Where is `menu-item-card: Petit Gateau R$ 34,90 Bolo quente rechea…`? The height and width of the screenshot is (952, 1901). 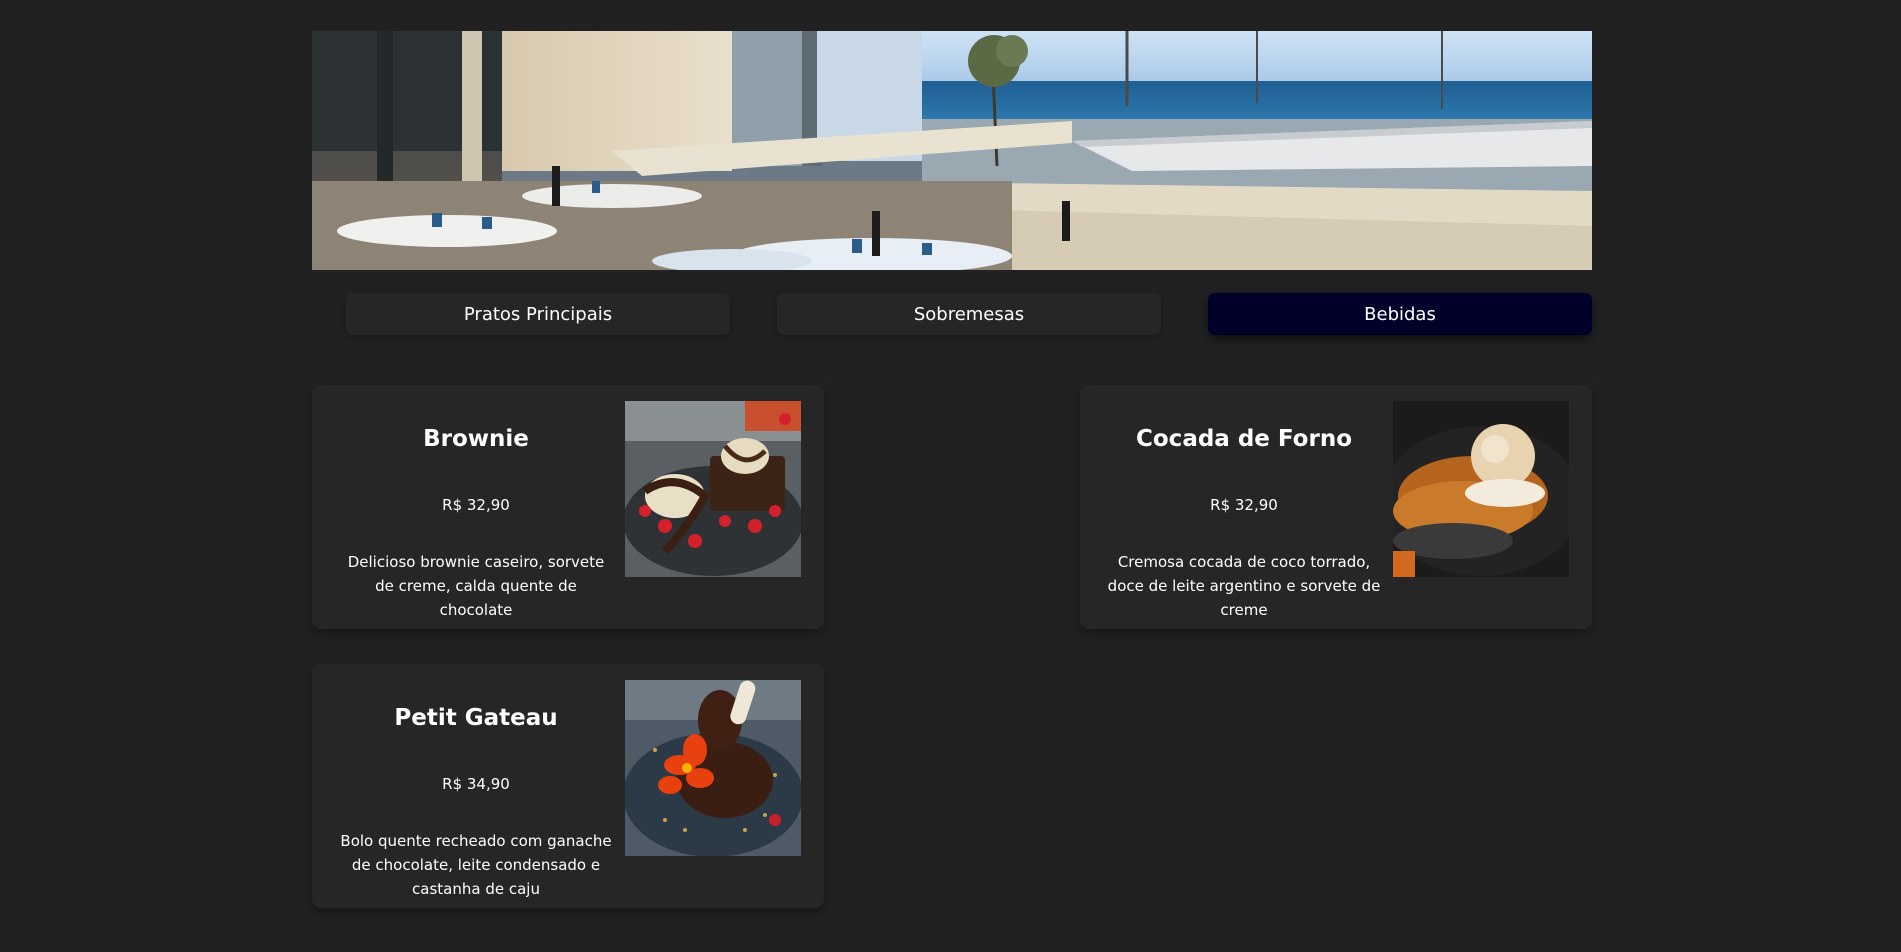 menu-item-card: Petit Gateau R$ 34,90 Bolo quente rechea… is located at coordinates (568, 786).